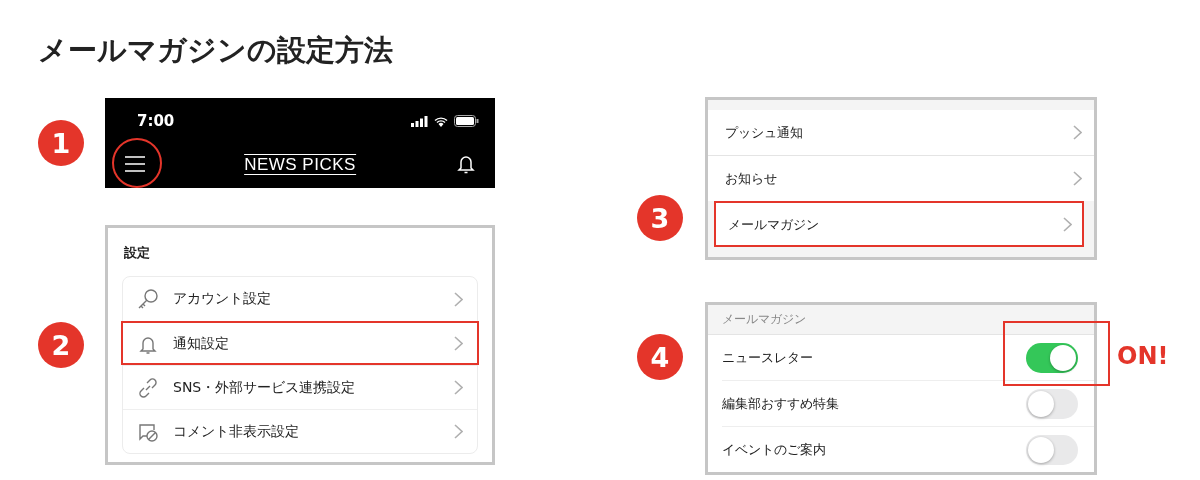  Describe the element at coordinates (899, 224) in the screenshot. I see `menu-item: メールマガジン` at that location.